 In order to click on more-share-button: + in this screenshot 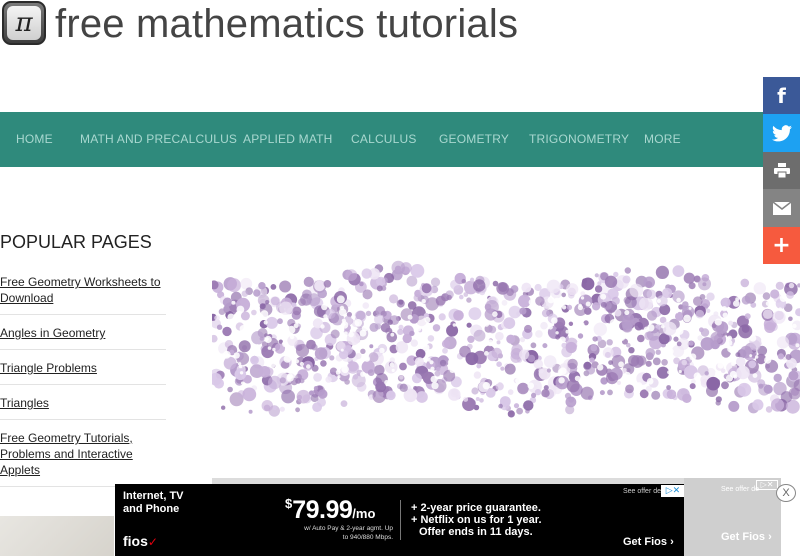, I will do `click(781, 245)`.